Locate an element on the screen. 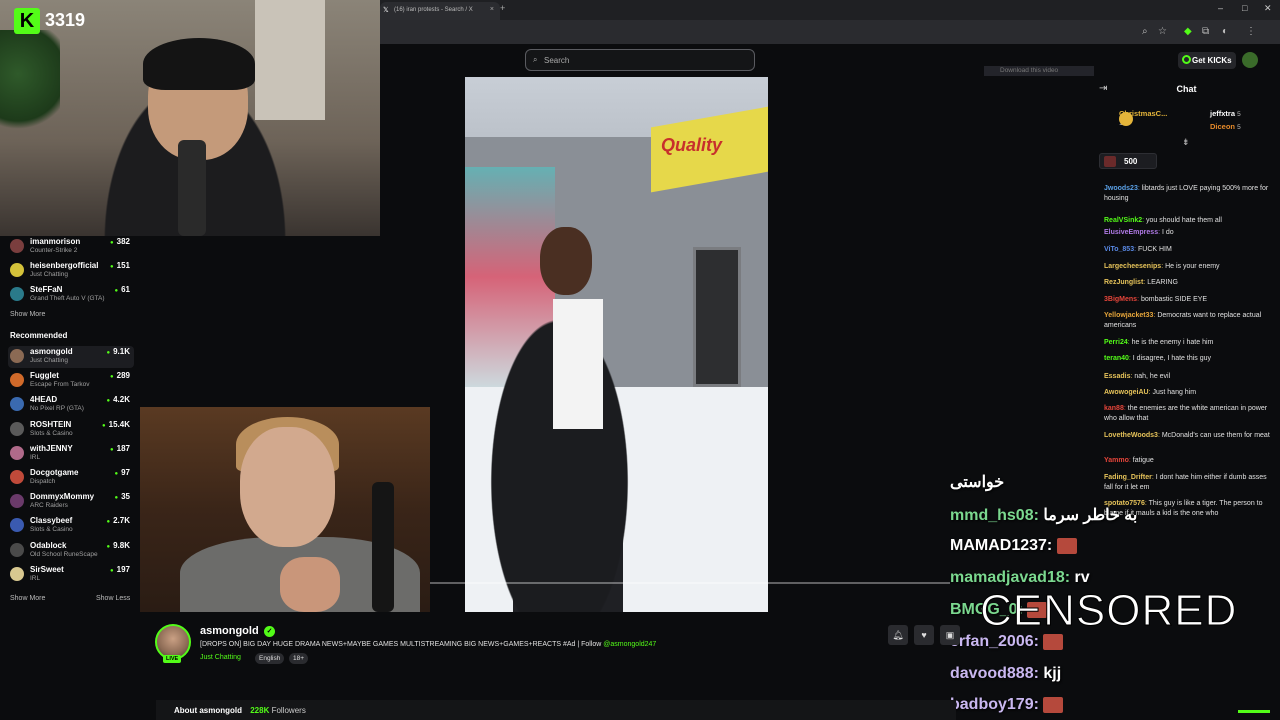 This screenshot has width=1280, height=720. sidebar-channel-odablock: OdablockOld School RuneScape 9.8K is located at coordinates (71, 551).